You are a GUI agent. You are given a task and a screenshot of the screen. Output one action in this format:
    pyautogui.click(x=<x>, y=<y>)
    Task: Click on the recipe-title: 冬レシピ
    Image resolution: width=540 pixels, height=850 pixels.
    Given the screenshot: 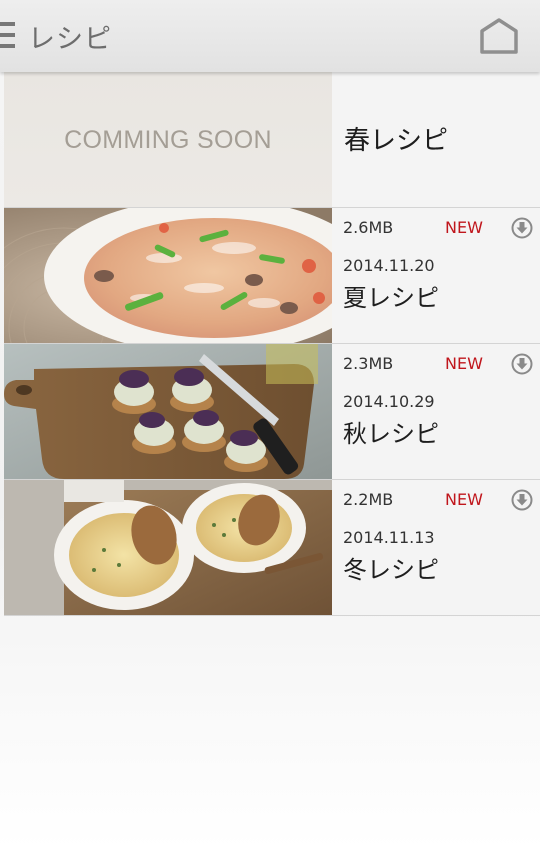 What is the action you would take?
    pyautogui.click(x=391, y=570)
    